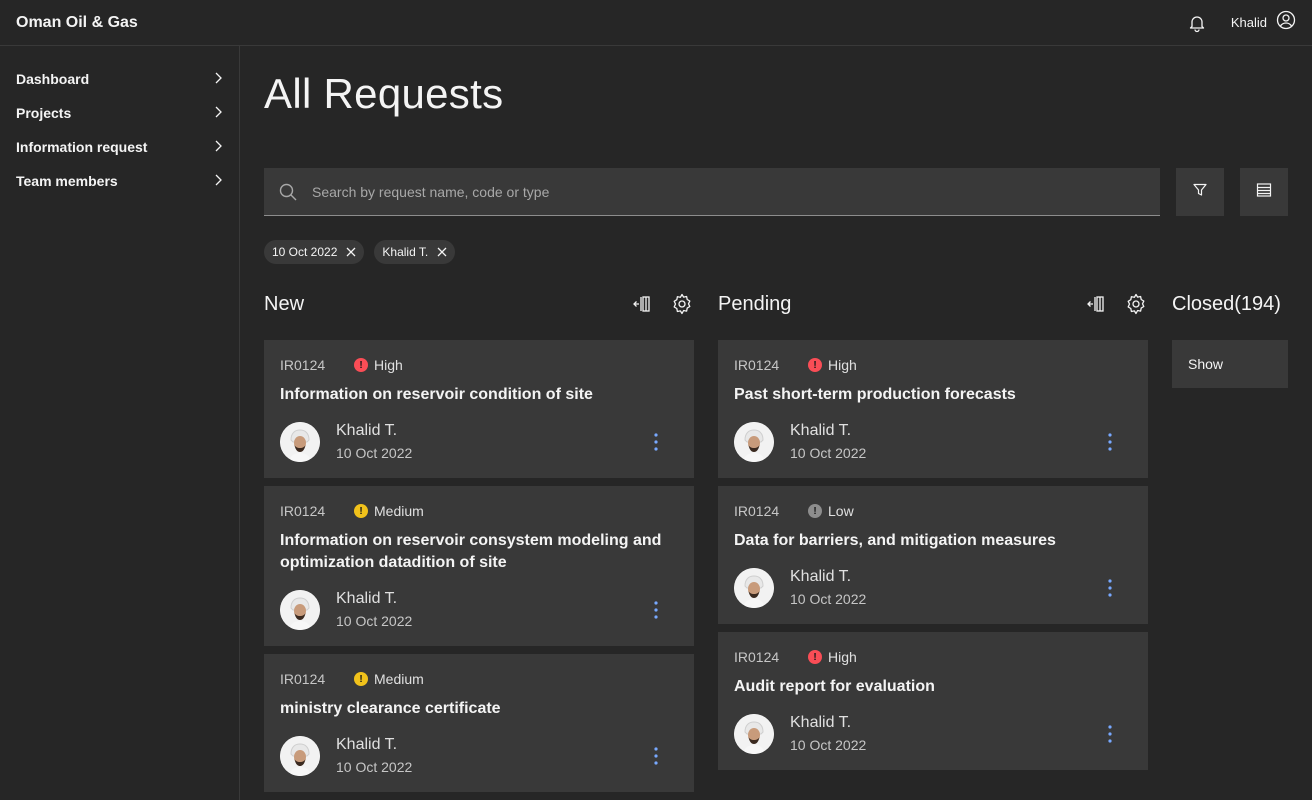  I want to click on column-title: New, so click(284, 303).